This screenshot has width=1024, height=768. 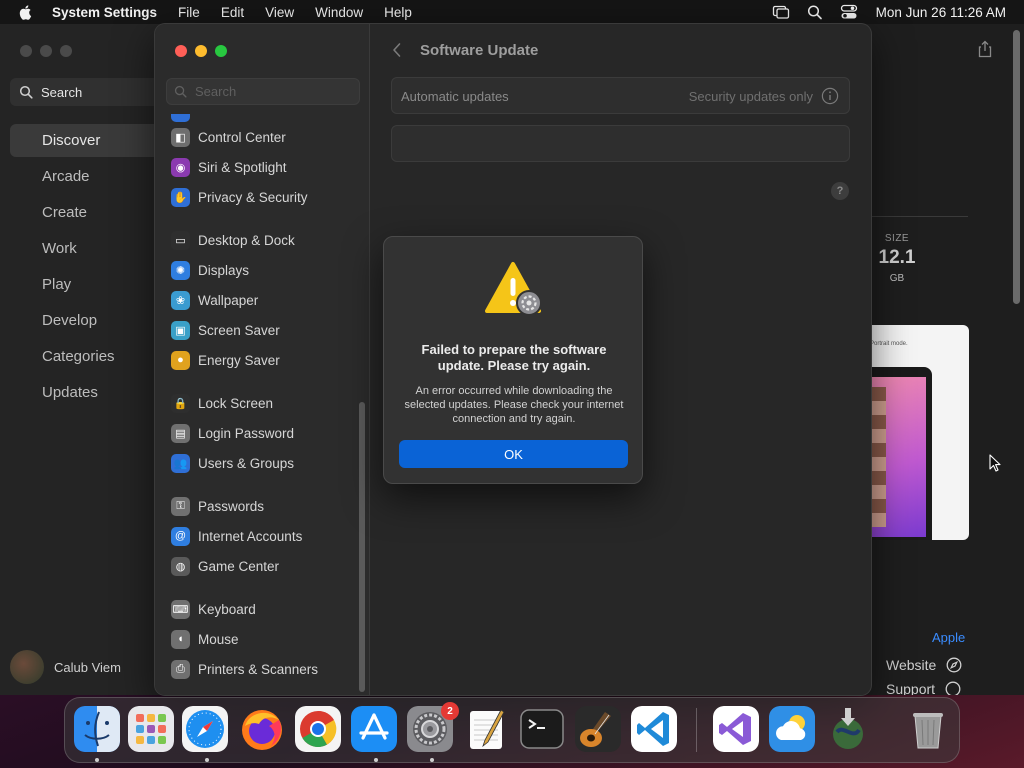 I want to click on settings-sidebar-scrollbar, so click(x=362, y=547).